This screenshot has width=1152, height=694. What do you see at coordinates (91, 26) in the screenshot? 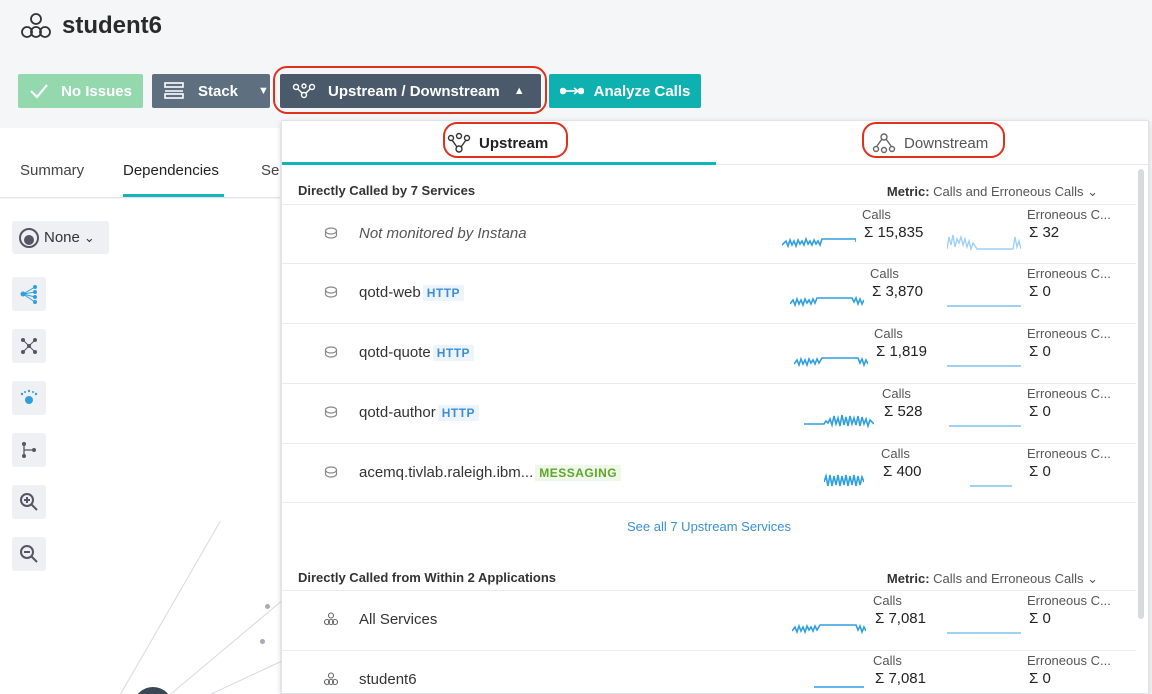
I see `page-title: student6` at bounding box center [91, 26].